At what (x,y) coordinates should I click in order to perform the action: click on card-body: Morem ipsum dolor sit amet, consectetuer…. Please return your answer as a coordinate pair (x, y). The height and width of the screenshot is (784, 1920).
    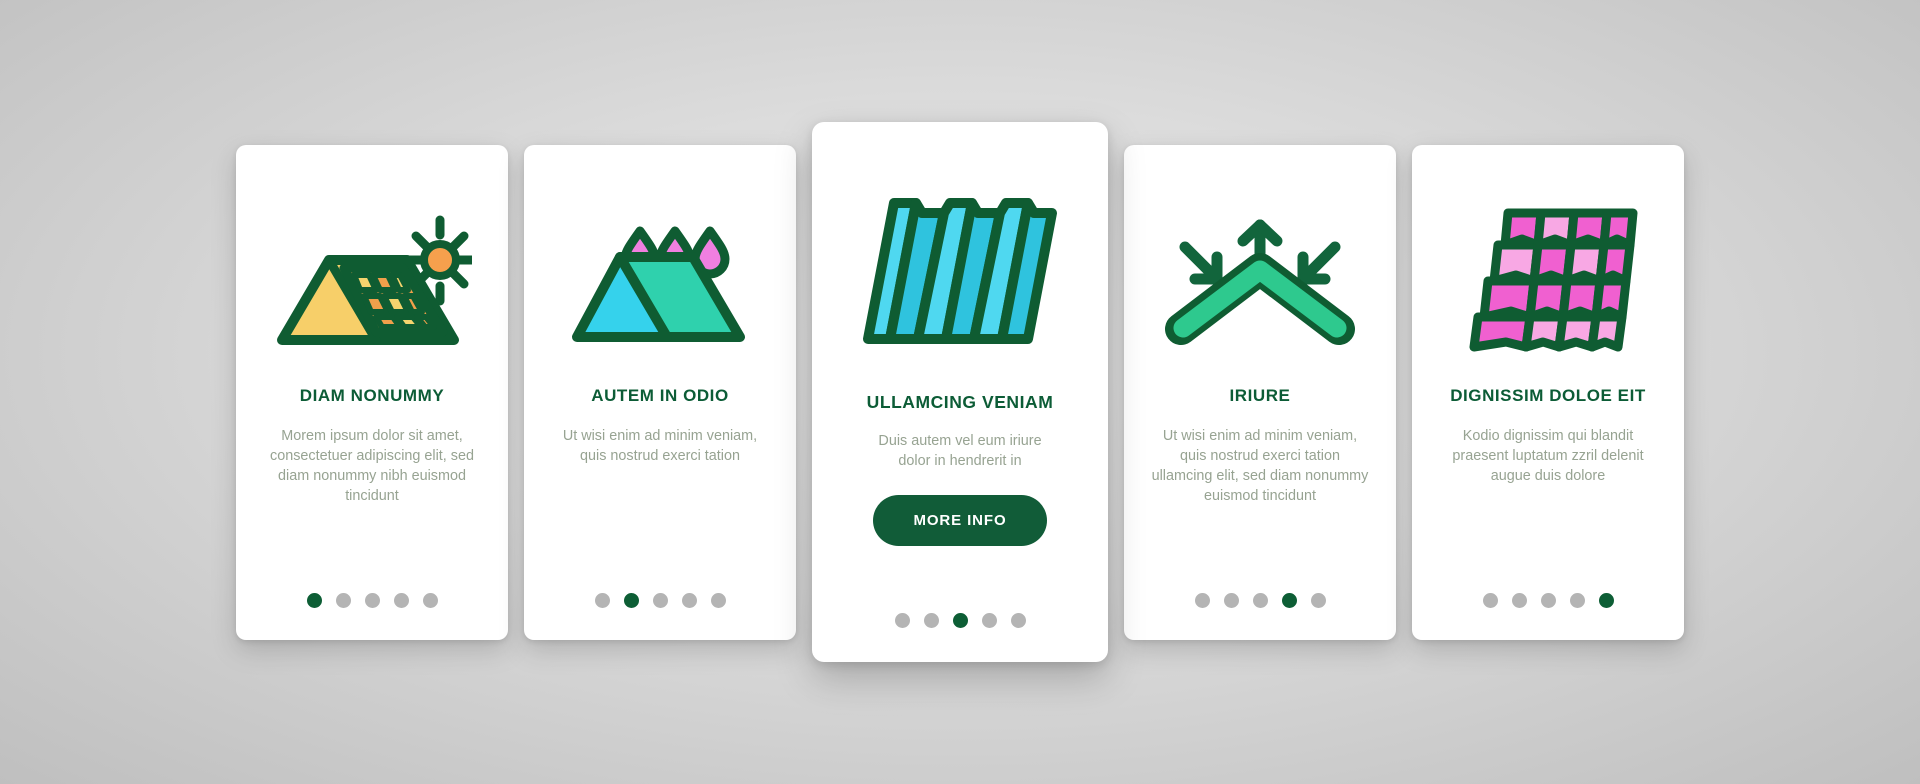
    Looking at the image, I should click on (372, 465).